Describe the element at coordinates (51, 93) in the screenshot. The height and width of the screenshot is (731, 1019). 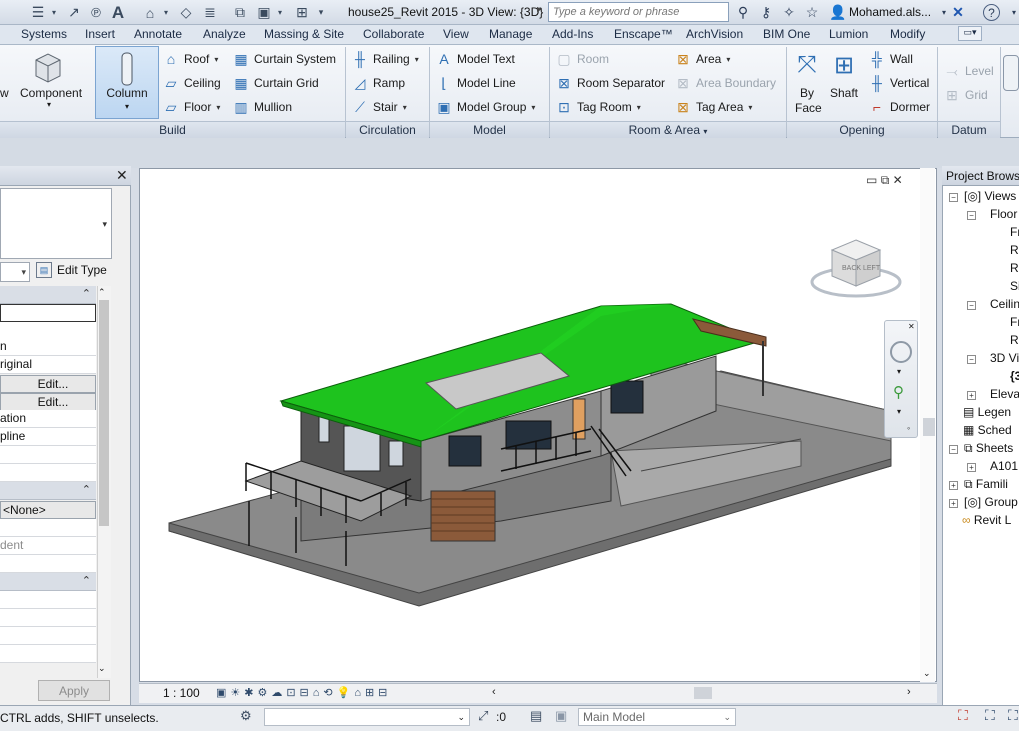
I see `component-button: Component` at that location.